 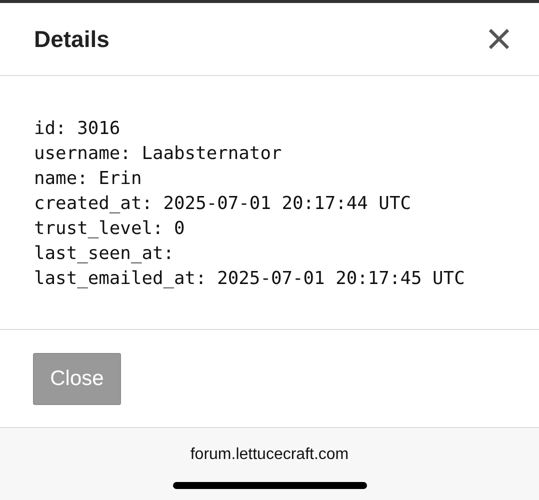 What do you see at coordinates (269, 455) in the screenshot?
I see `url-text: forum.lettucecraft.com` at bounding box center [269, 455].